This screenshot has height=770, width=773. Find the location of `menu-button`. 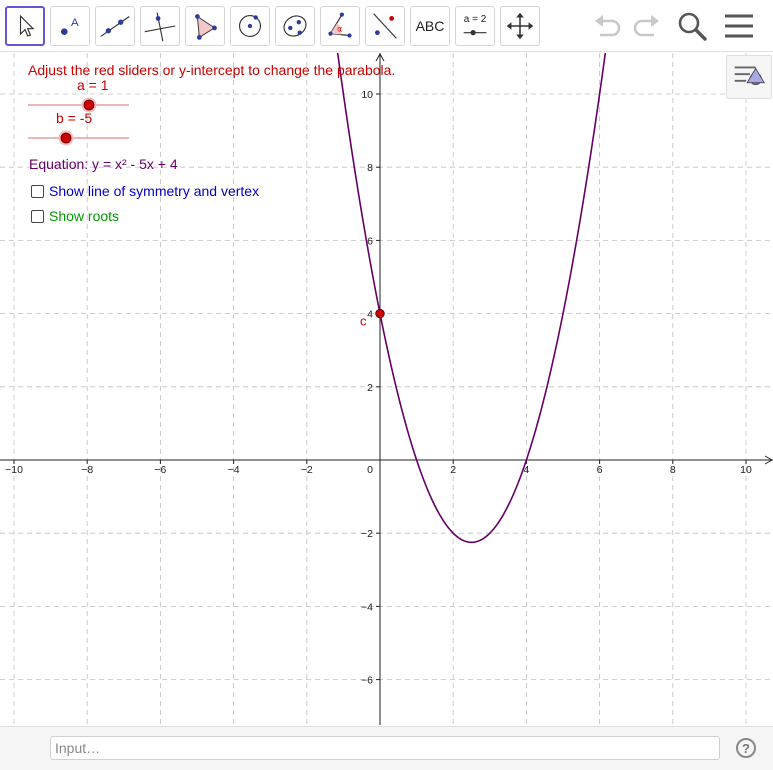

menu-button is located at coordinates (739, 26).